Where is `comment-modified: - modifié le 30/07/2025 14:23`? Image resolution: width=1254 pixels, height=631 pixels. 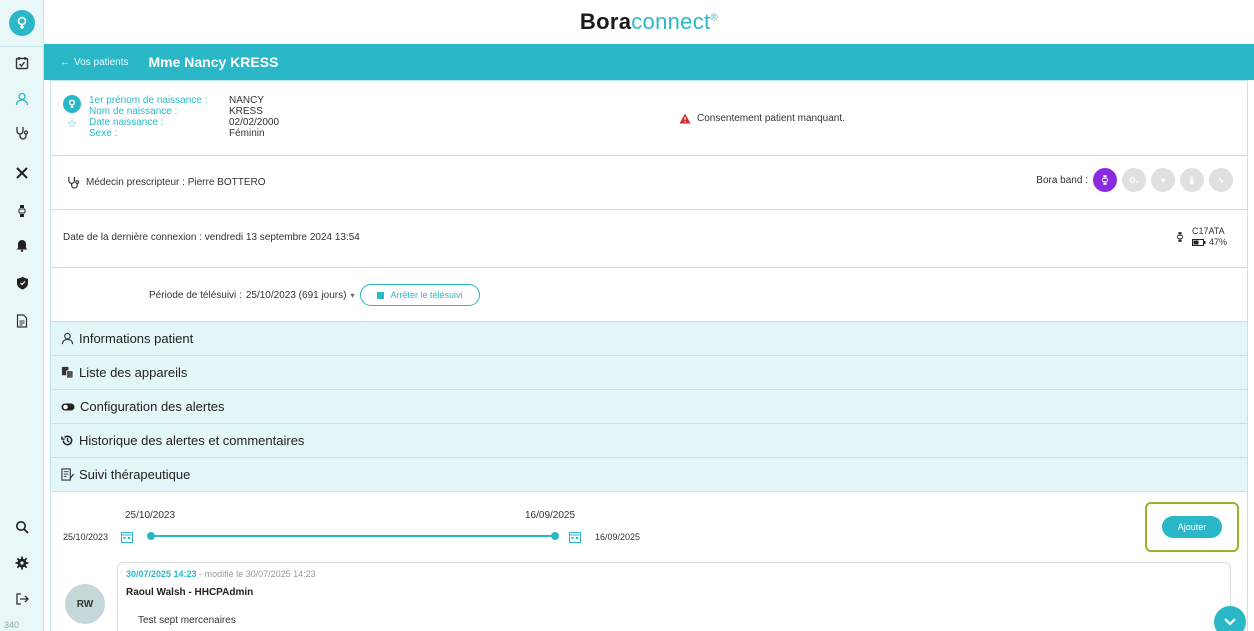
comment-modified: - modifié le 30/07/2025 14:23 is located at coordinates (256, 574).